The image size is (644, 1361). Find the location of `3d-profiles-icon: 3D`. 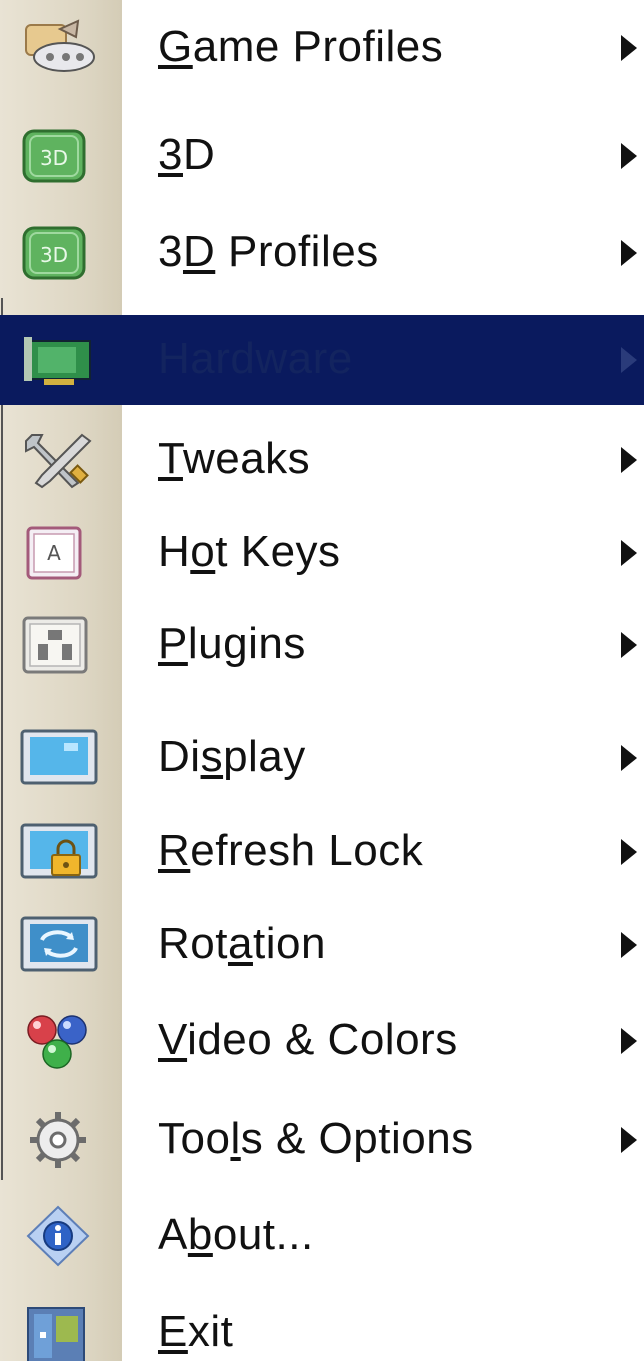

3d-profiles-icon: 3D is located at coordinates (60, 253).